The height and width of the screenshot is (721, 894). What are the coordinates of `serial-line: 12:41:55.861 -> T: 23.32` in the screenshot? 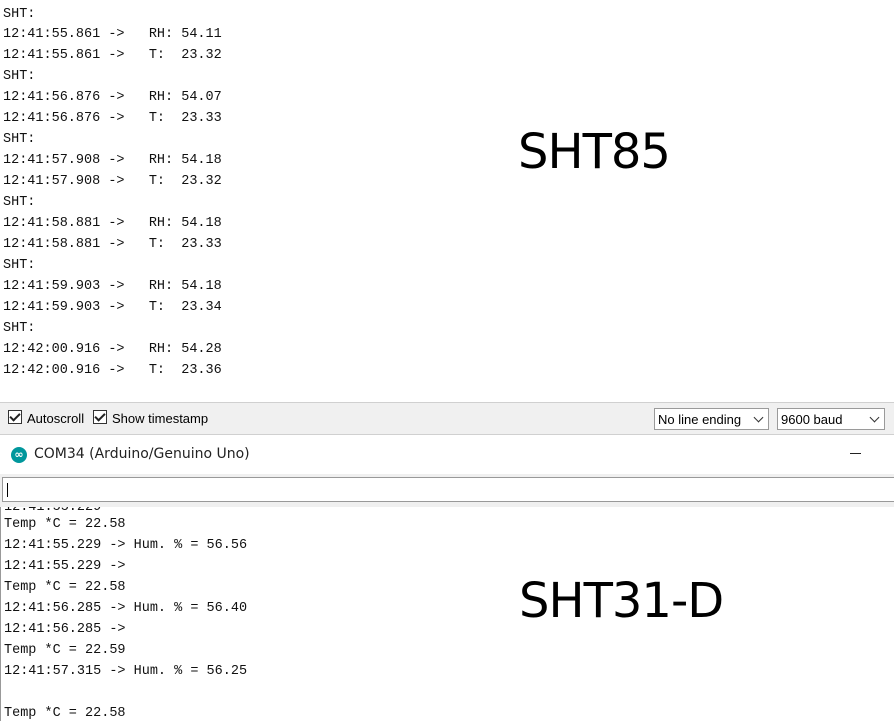 It's located at (112, 55).